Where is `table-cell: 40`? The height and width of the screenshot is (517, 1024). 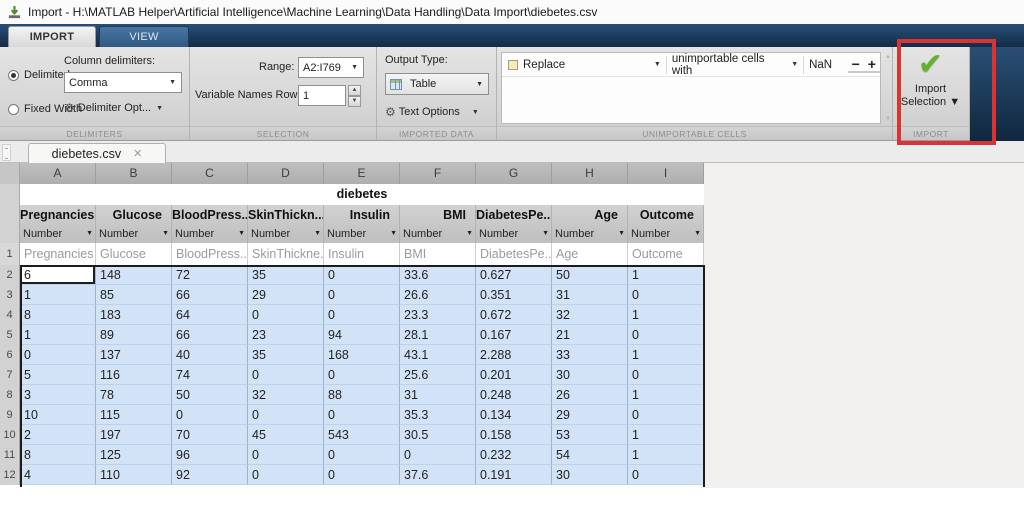
table-cell: 40 is located at coordinates (210, 355).